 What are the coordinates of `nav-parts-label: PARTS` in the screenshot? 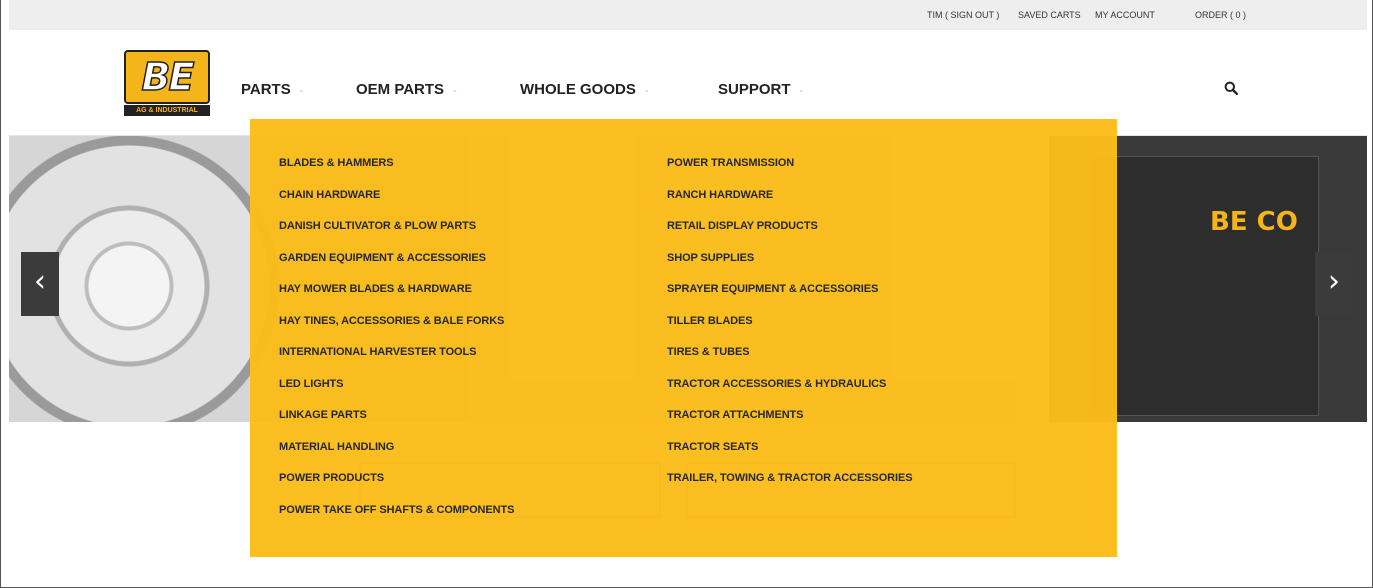 It's located at (266, 89).